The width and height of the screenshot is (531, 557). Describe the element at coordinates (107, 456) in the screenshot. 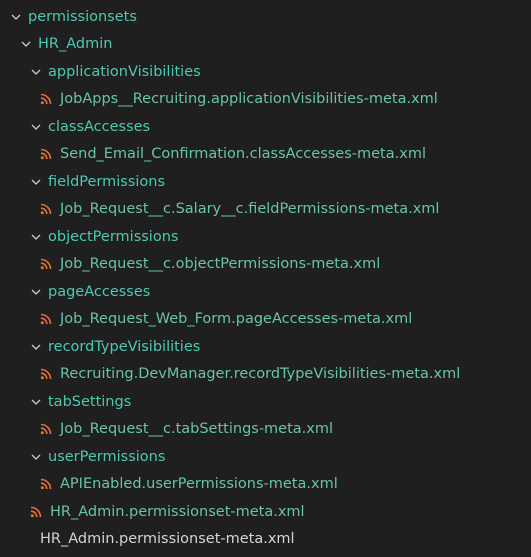

I see `tree-folder-label: userPermissions` at that location.